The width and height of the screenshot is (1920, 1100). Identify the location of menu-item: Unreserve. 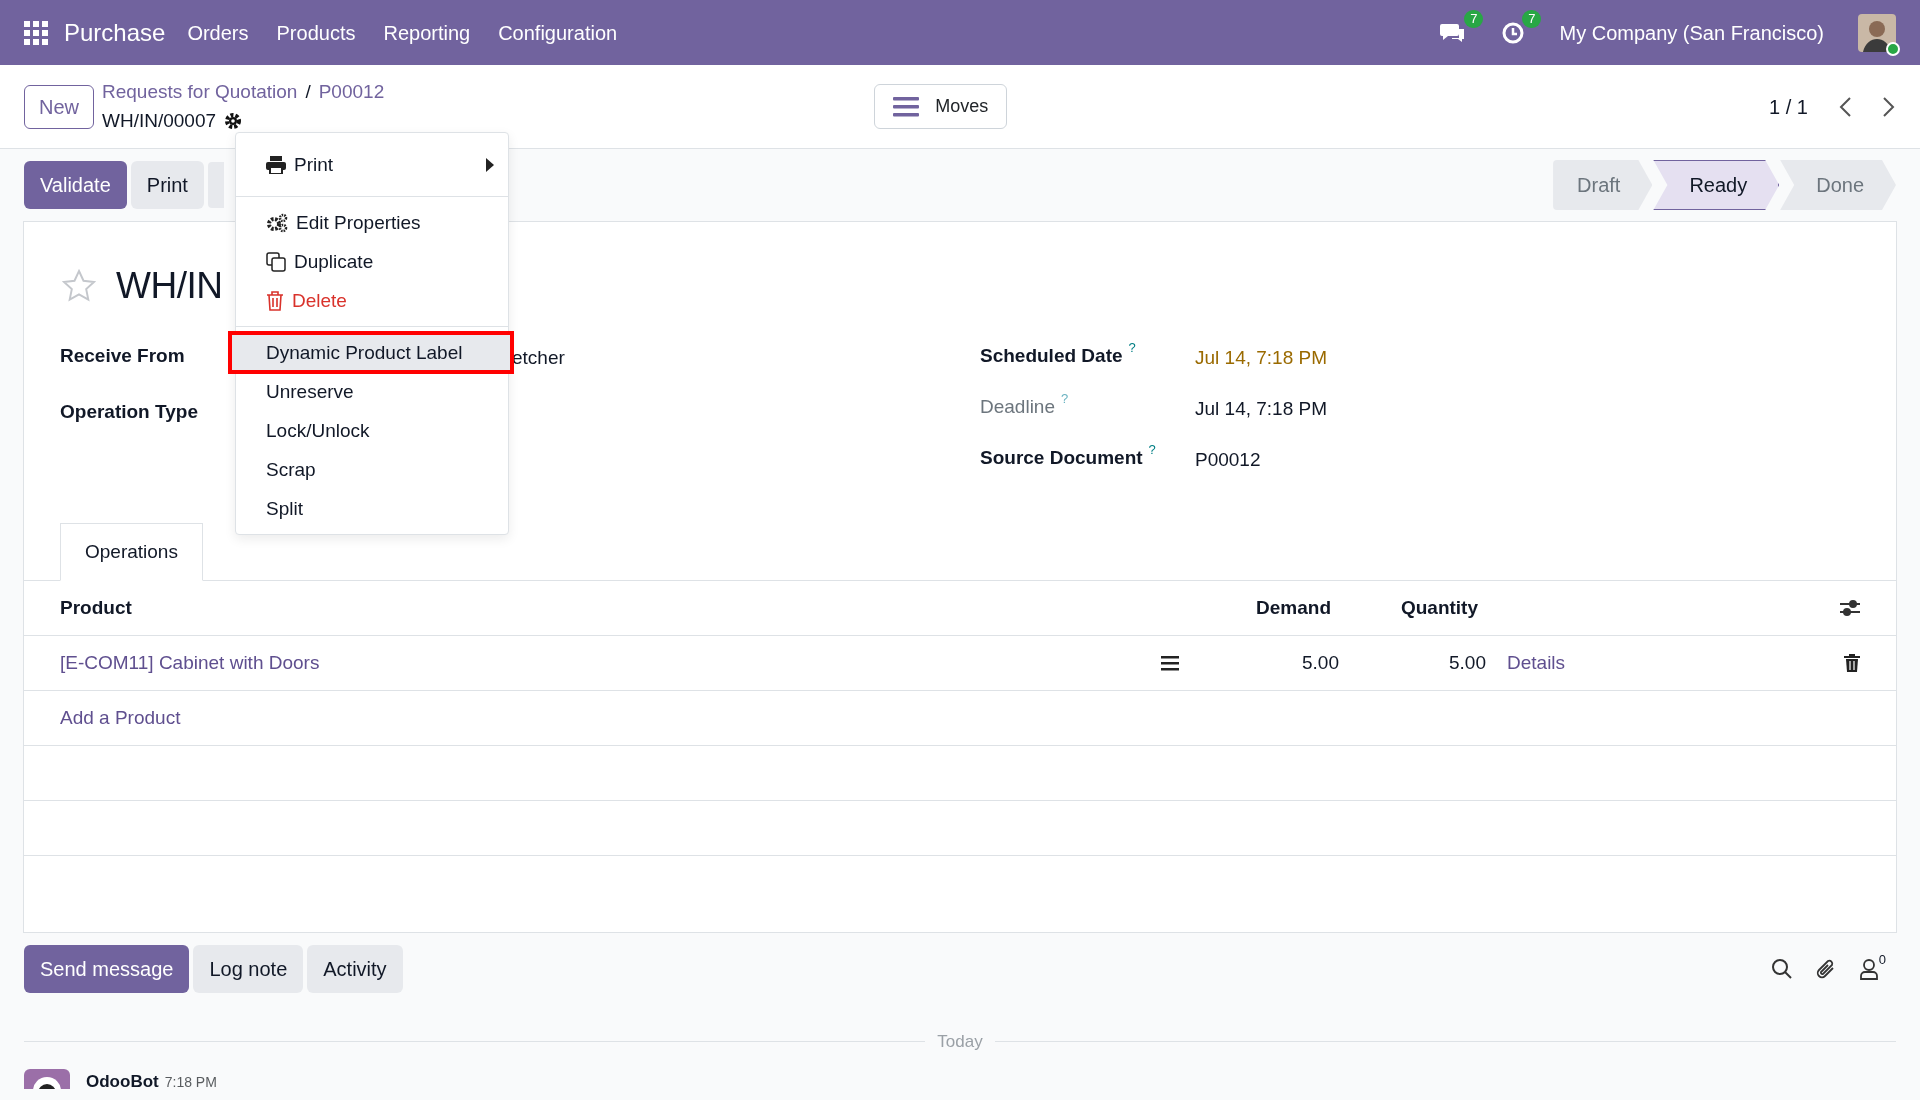
(372, 391).